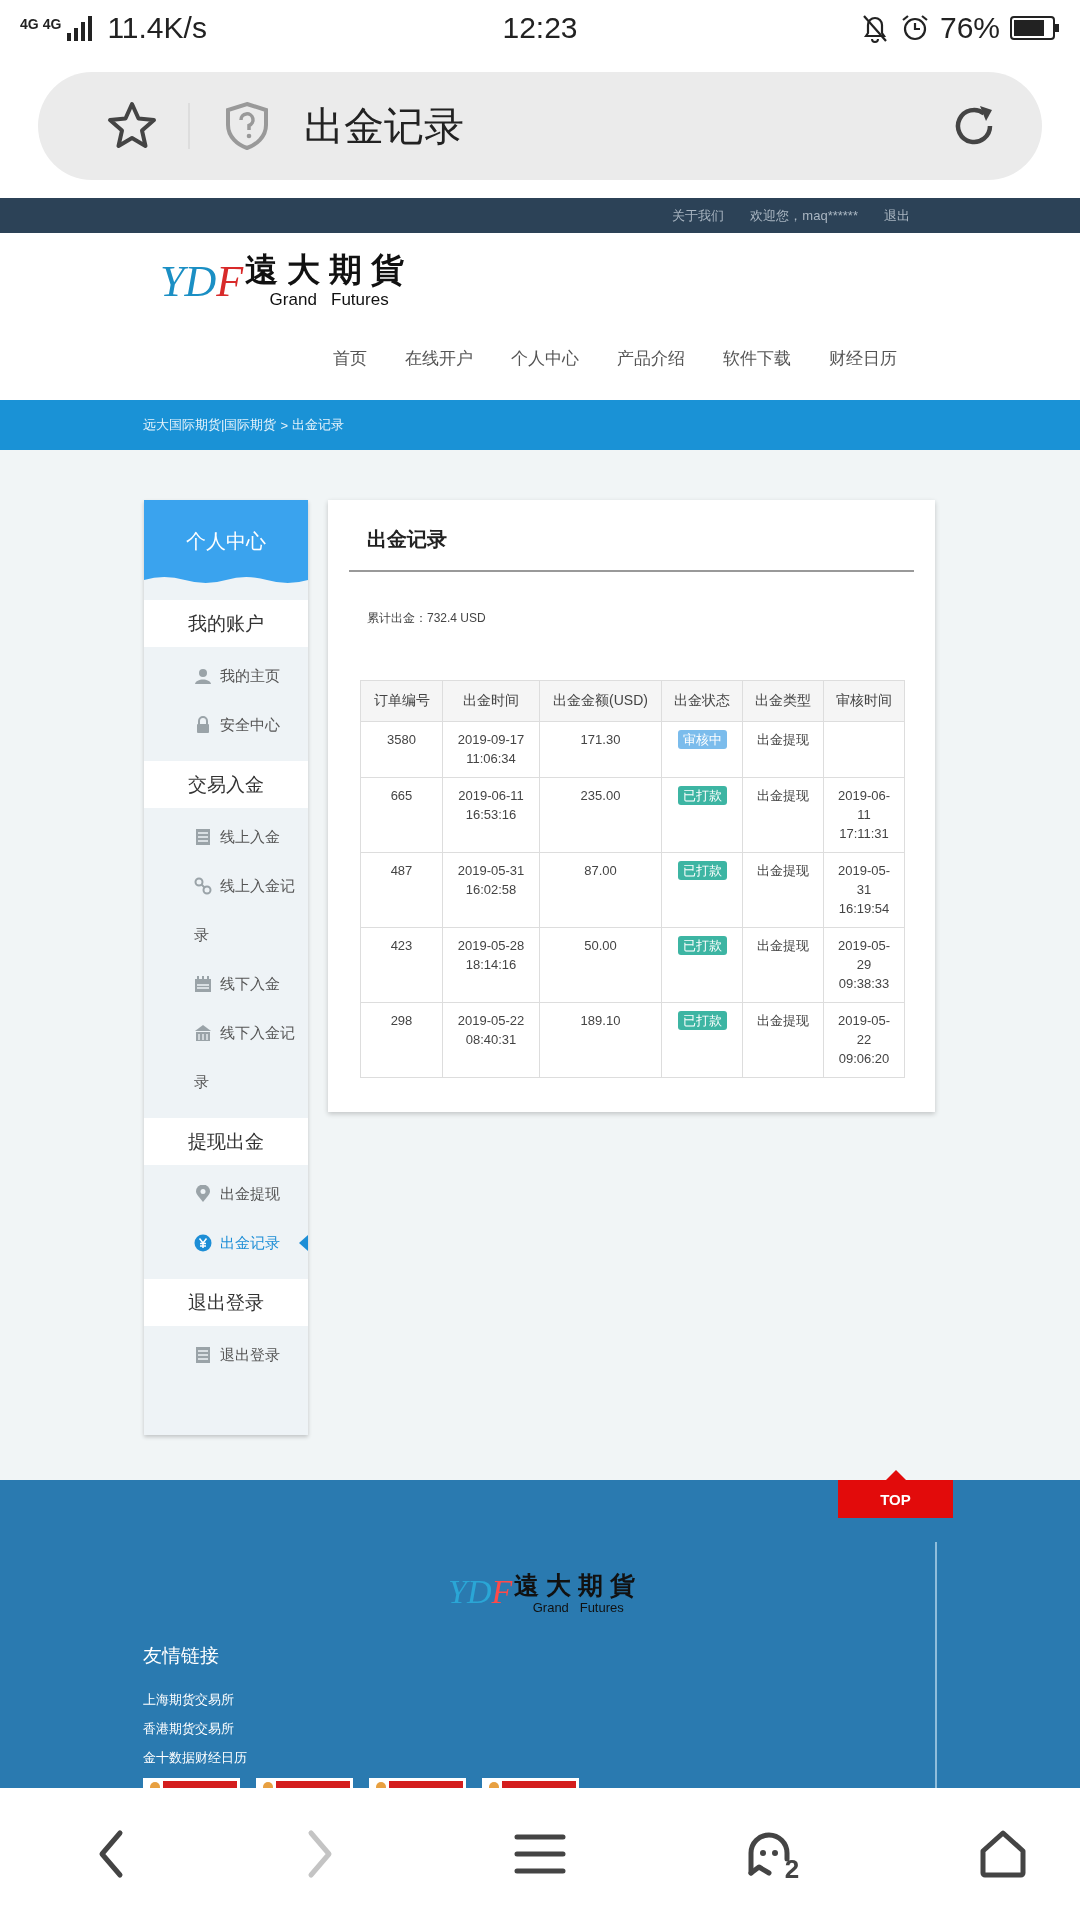  What do you see at coordinates (600, 890) in the screenshot?
I see `table-cell: 87.00` at bounding box center [600, 890].